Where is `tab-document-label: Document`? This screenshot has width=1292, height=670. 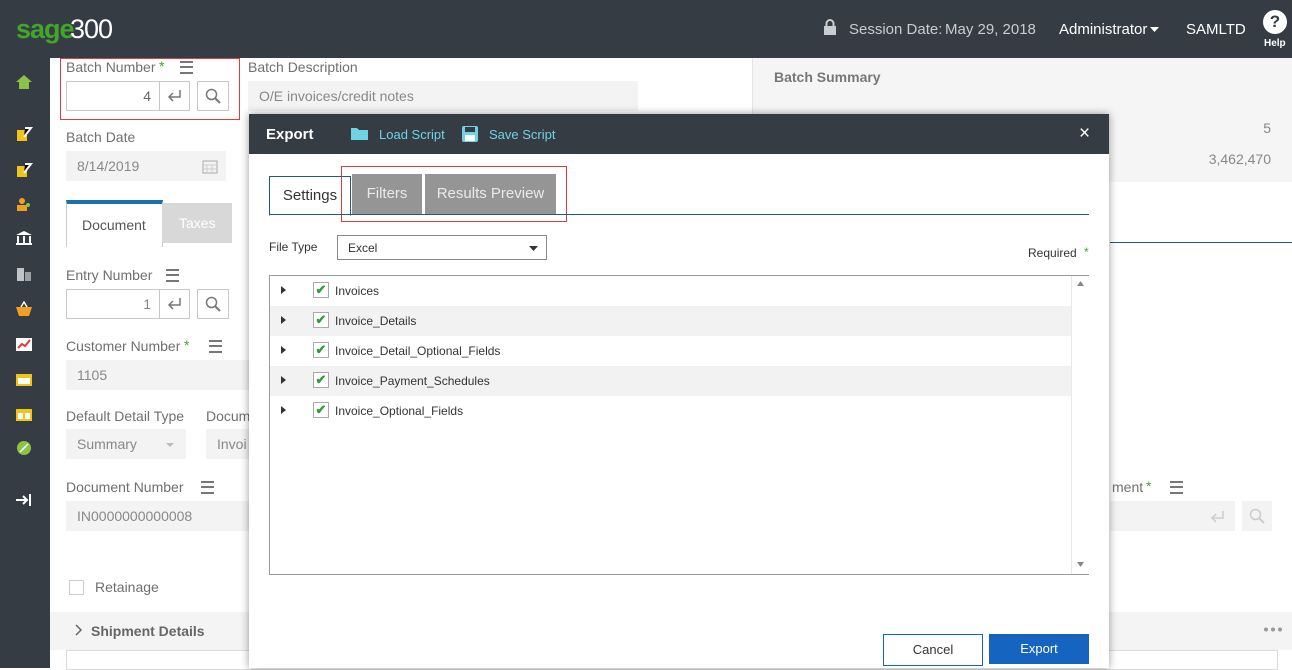 tab-document-label: Document is located at coordinates (114, 225).